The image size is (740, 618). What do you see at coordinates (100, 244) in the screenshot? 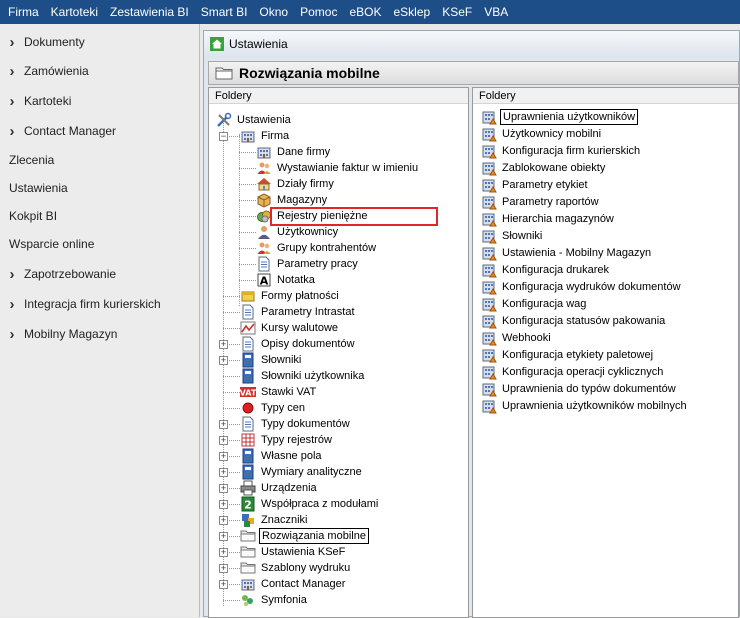
I see `sidebar-item-8: Wsparcie online` at bounding box center [100, 244].